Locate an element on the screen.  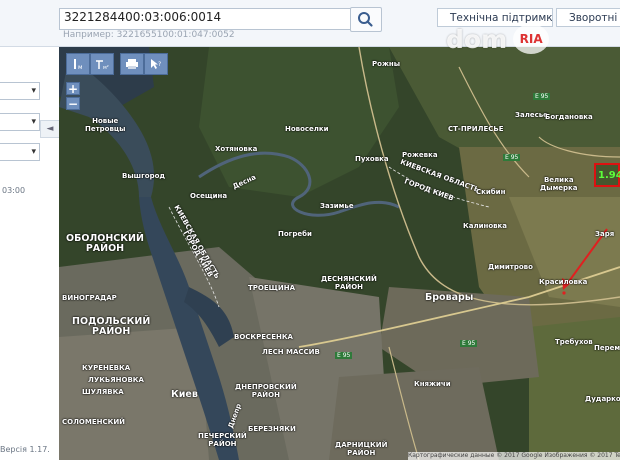
filter-select-2: ▾ is located at coordinates (20, 122).